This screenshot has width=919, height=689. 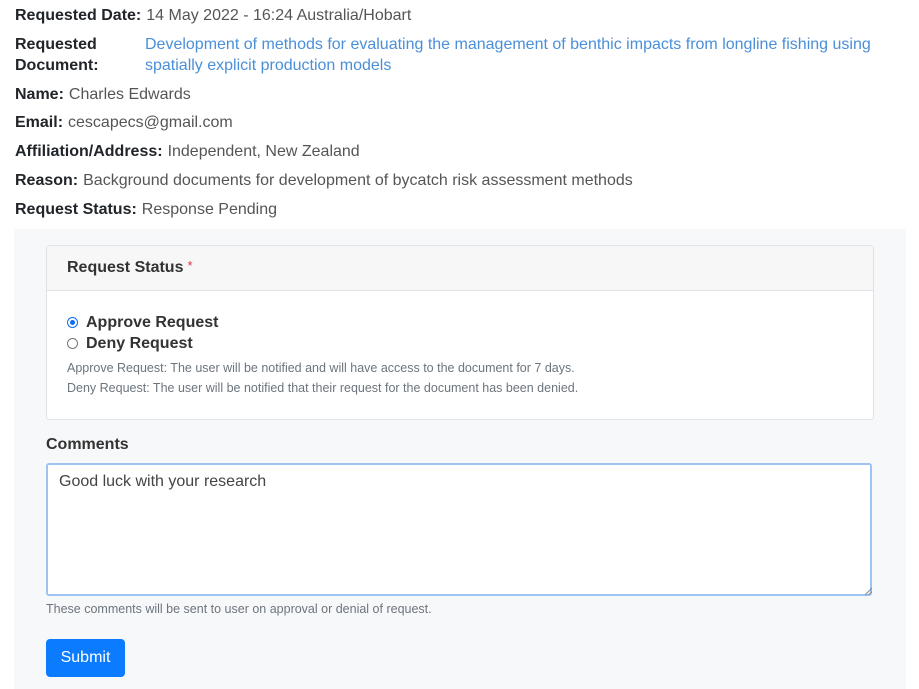 I want to click on requested-document-label-line1: Requested, so click(x=56, y=44).